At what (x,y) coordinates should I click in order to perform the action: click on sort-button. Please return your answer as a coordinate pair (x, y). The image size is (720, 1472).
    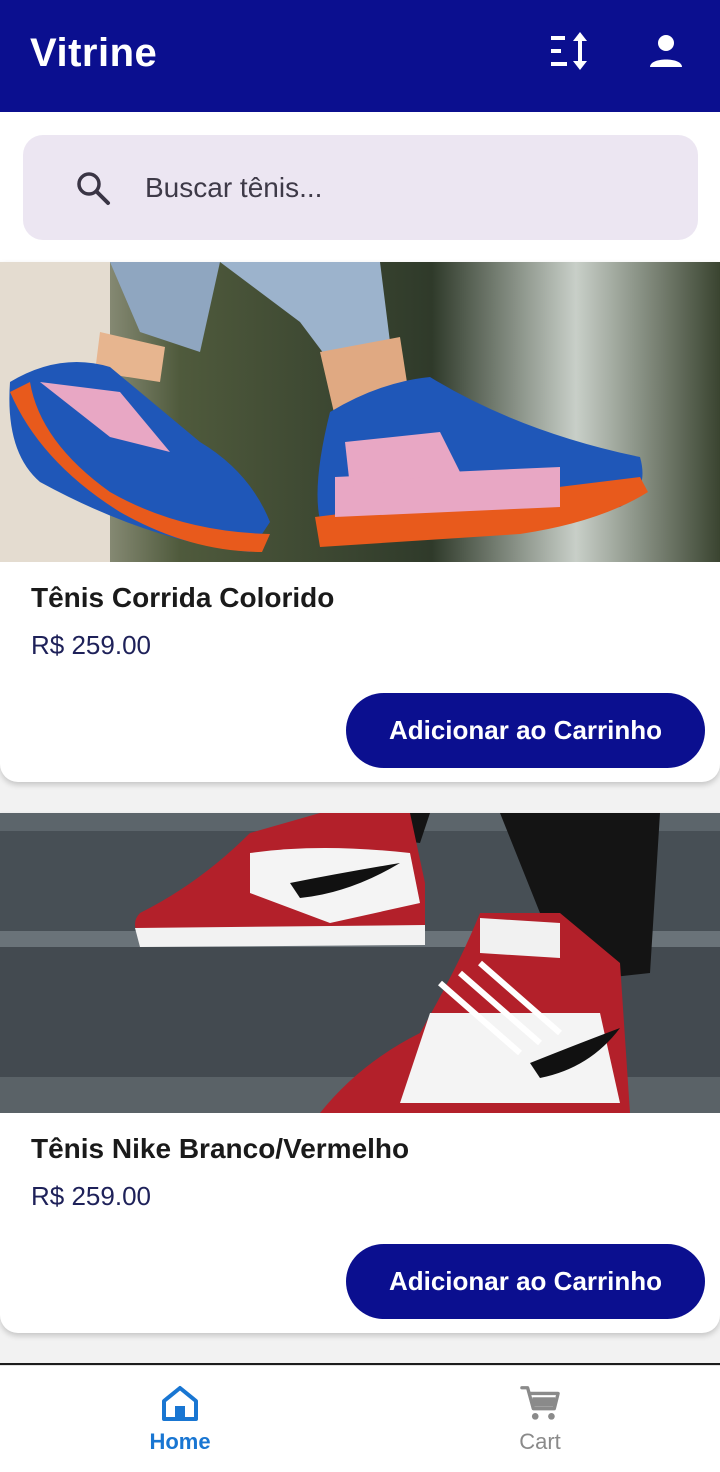
    Looking at the image, I should click on (570, 51).